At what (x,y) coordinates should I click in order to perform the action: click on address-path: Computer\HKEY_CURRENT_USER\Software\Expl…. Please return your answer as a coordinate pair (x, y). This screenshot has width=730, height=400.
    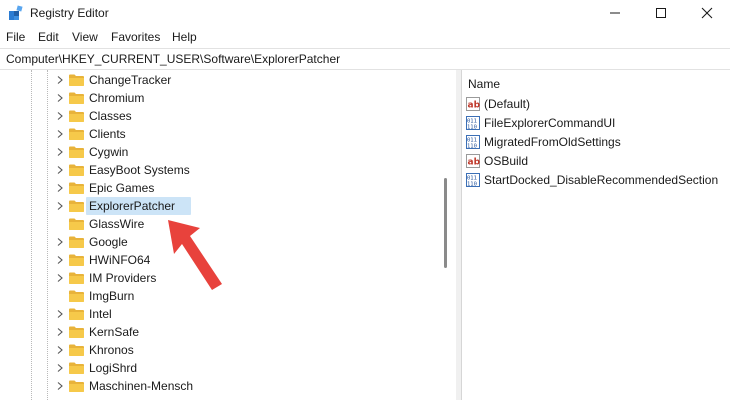
    Looking at the image, I should click on (173, 59).